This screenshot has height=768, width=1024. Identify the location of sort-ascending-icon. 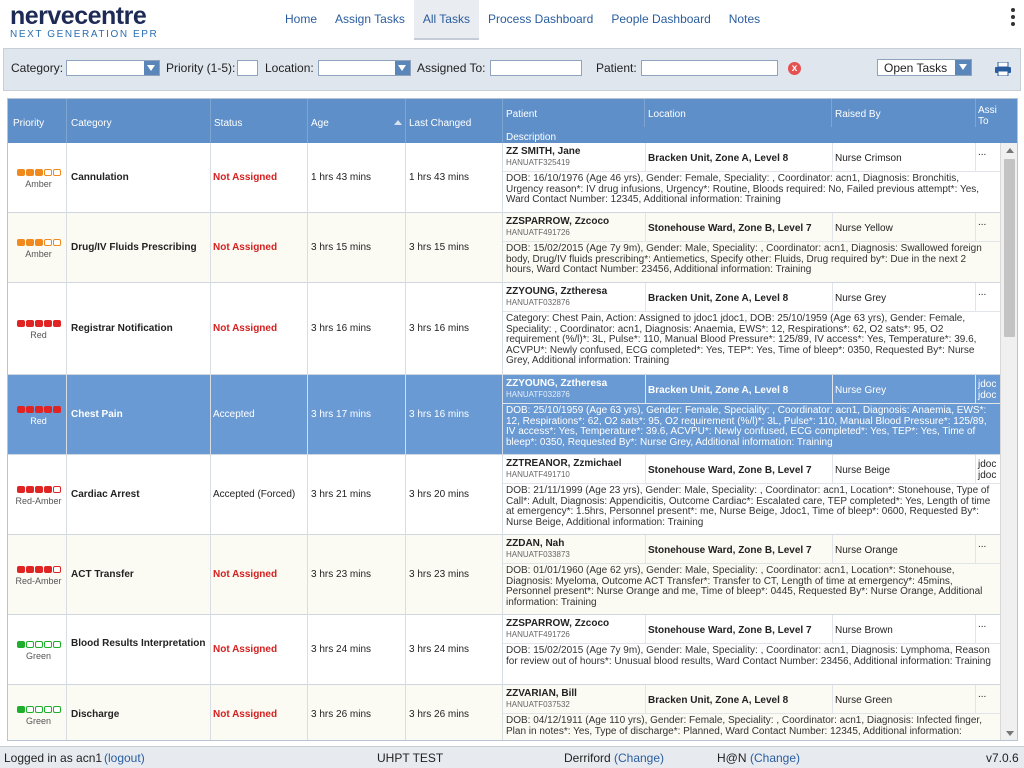
(398, 122).